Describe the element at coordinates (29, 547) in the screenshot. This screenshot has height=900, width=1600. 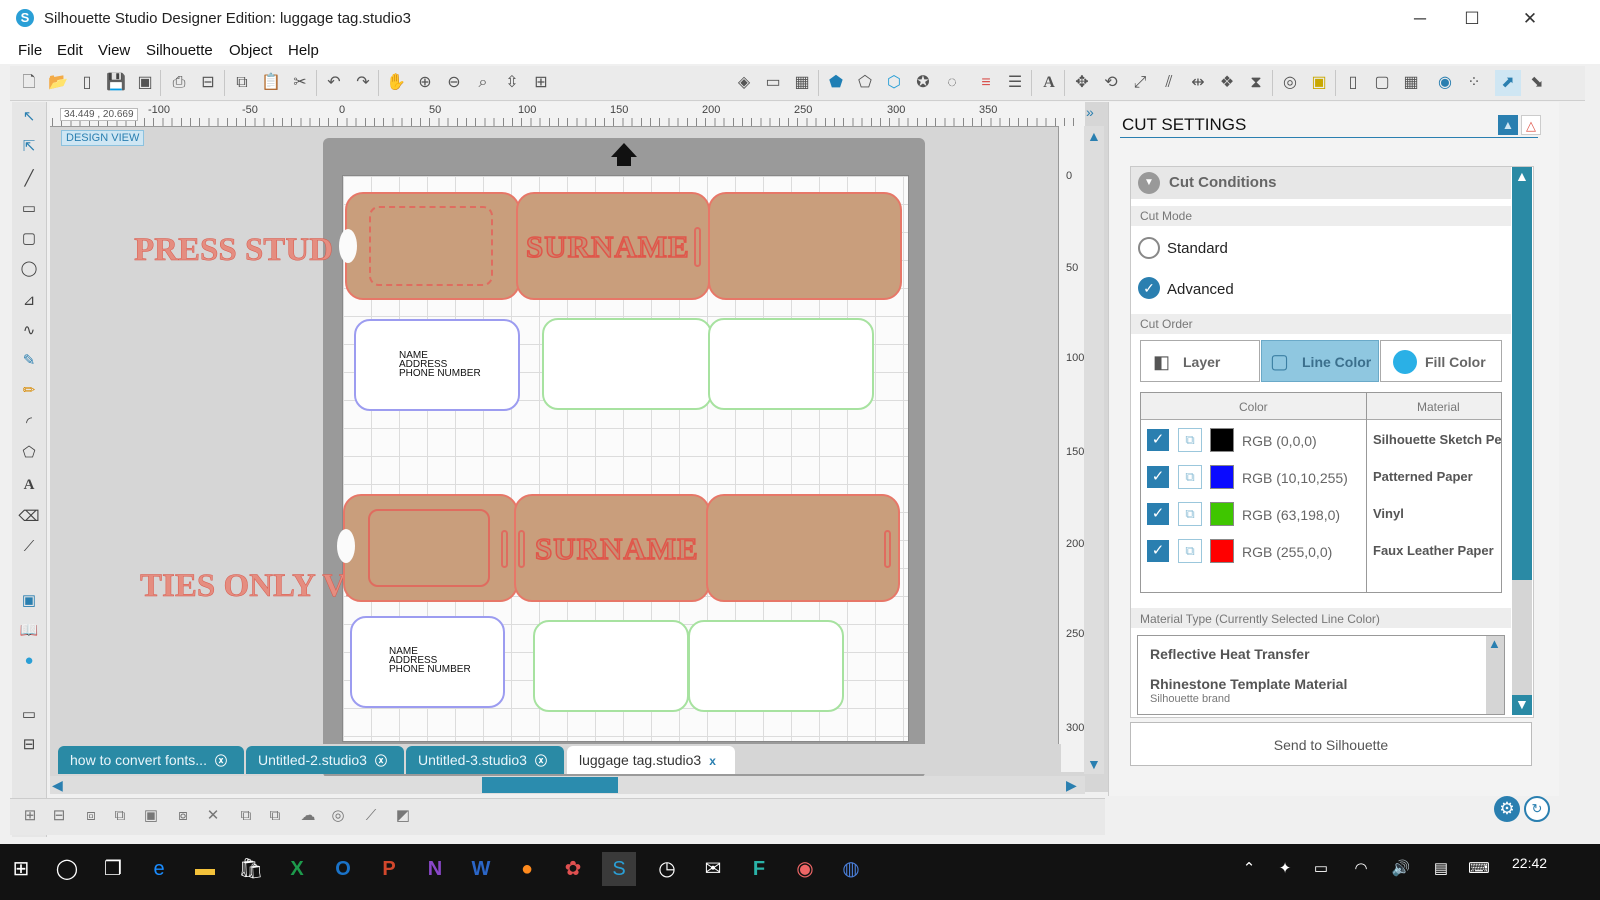
I see `knife-tool-icon: ⟋` at that location.